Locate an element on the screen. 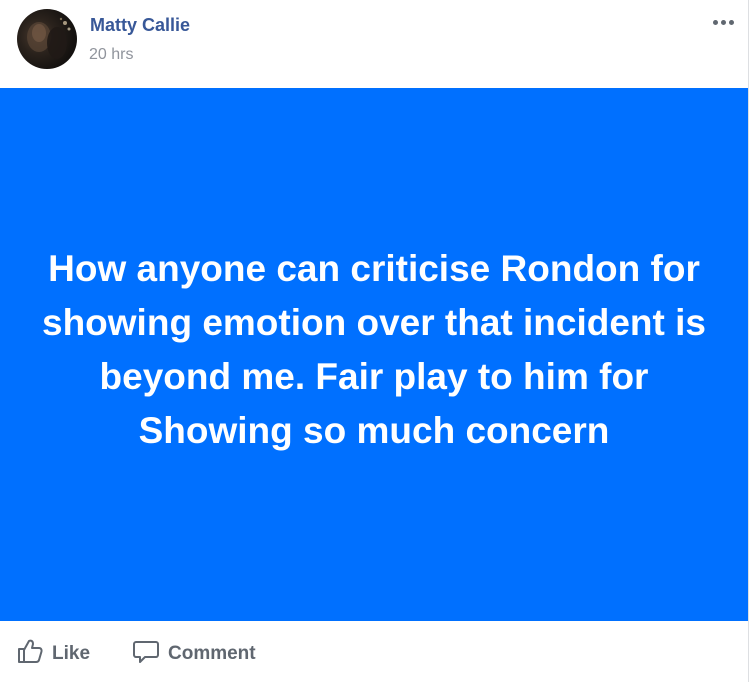  comment-button: Comment is located at coordinates (194, 654).